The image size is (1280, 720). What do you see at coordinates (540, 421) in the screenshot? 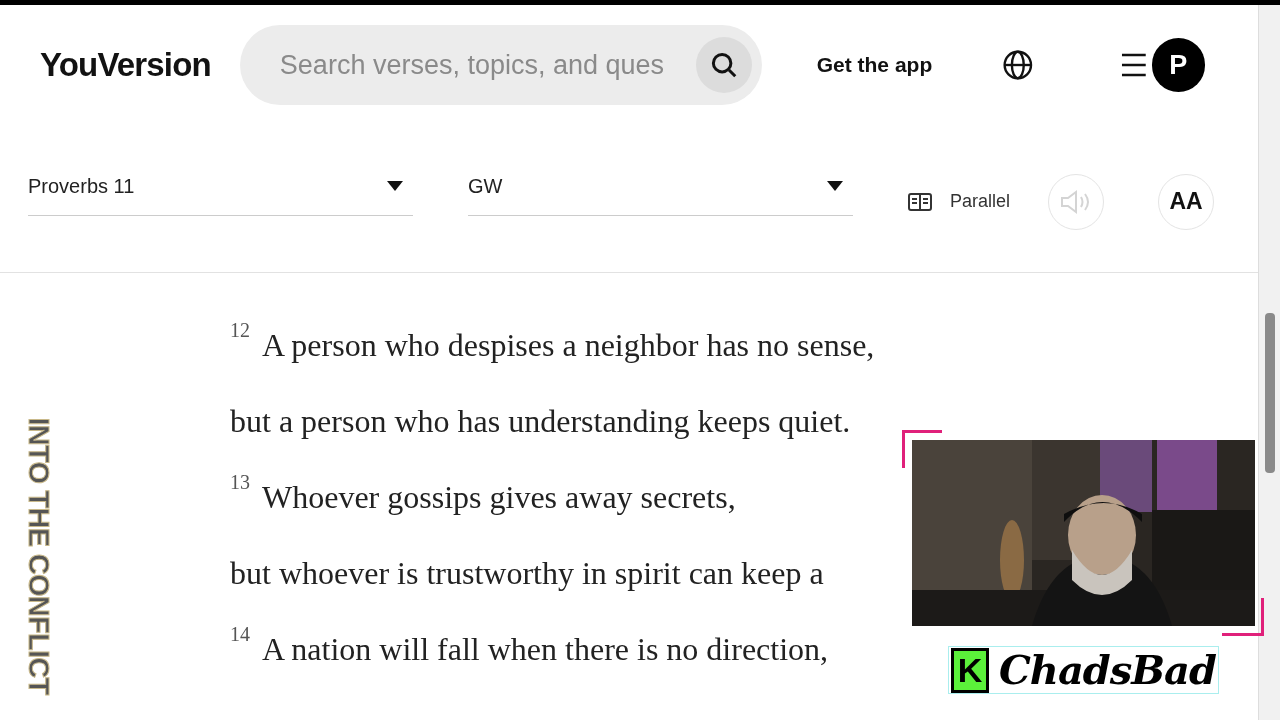
I see `verse-text: but a person who has understanding keeps quiet.` at bounding box center [540, 421].